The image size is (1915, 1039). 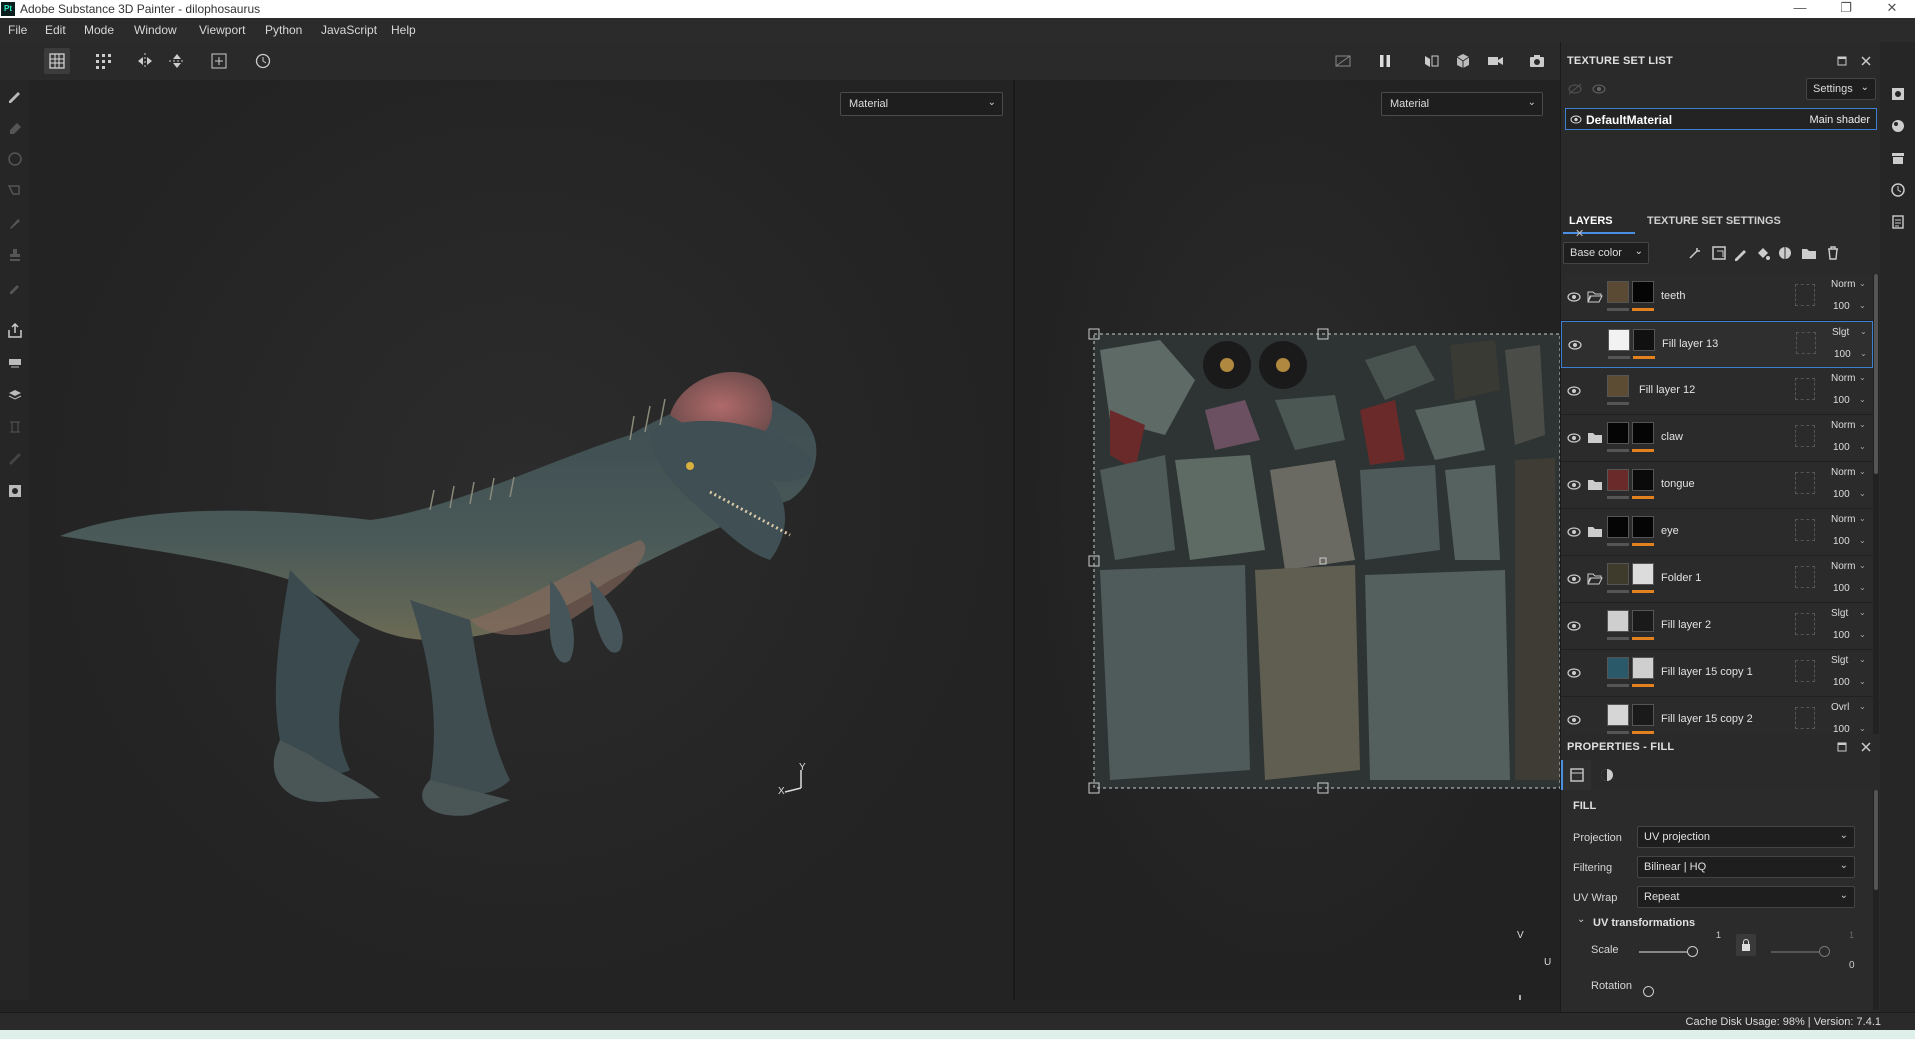 I want to click on minimize-button: —, so click(x=1800, y=9).